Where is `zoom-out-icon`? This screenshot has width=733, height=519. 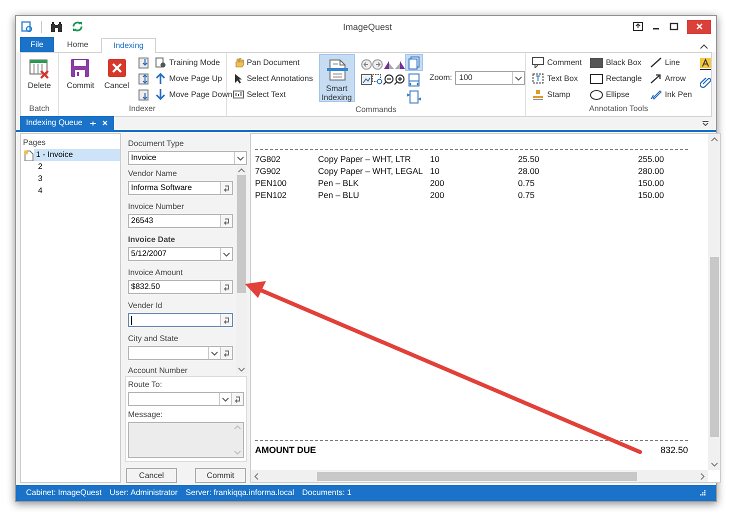 zoom-out-icon is located at coordinates (388, 80).